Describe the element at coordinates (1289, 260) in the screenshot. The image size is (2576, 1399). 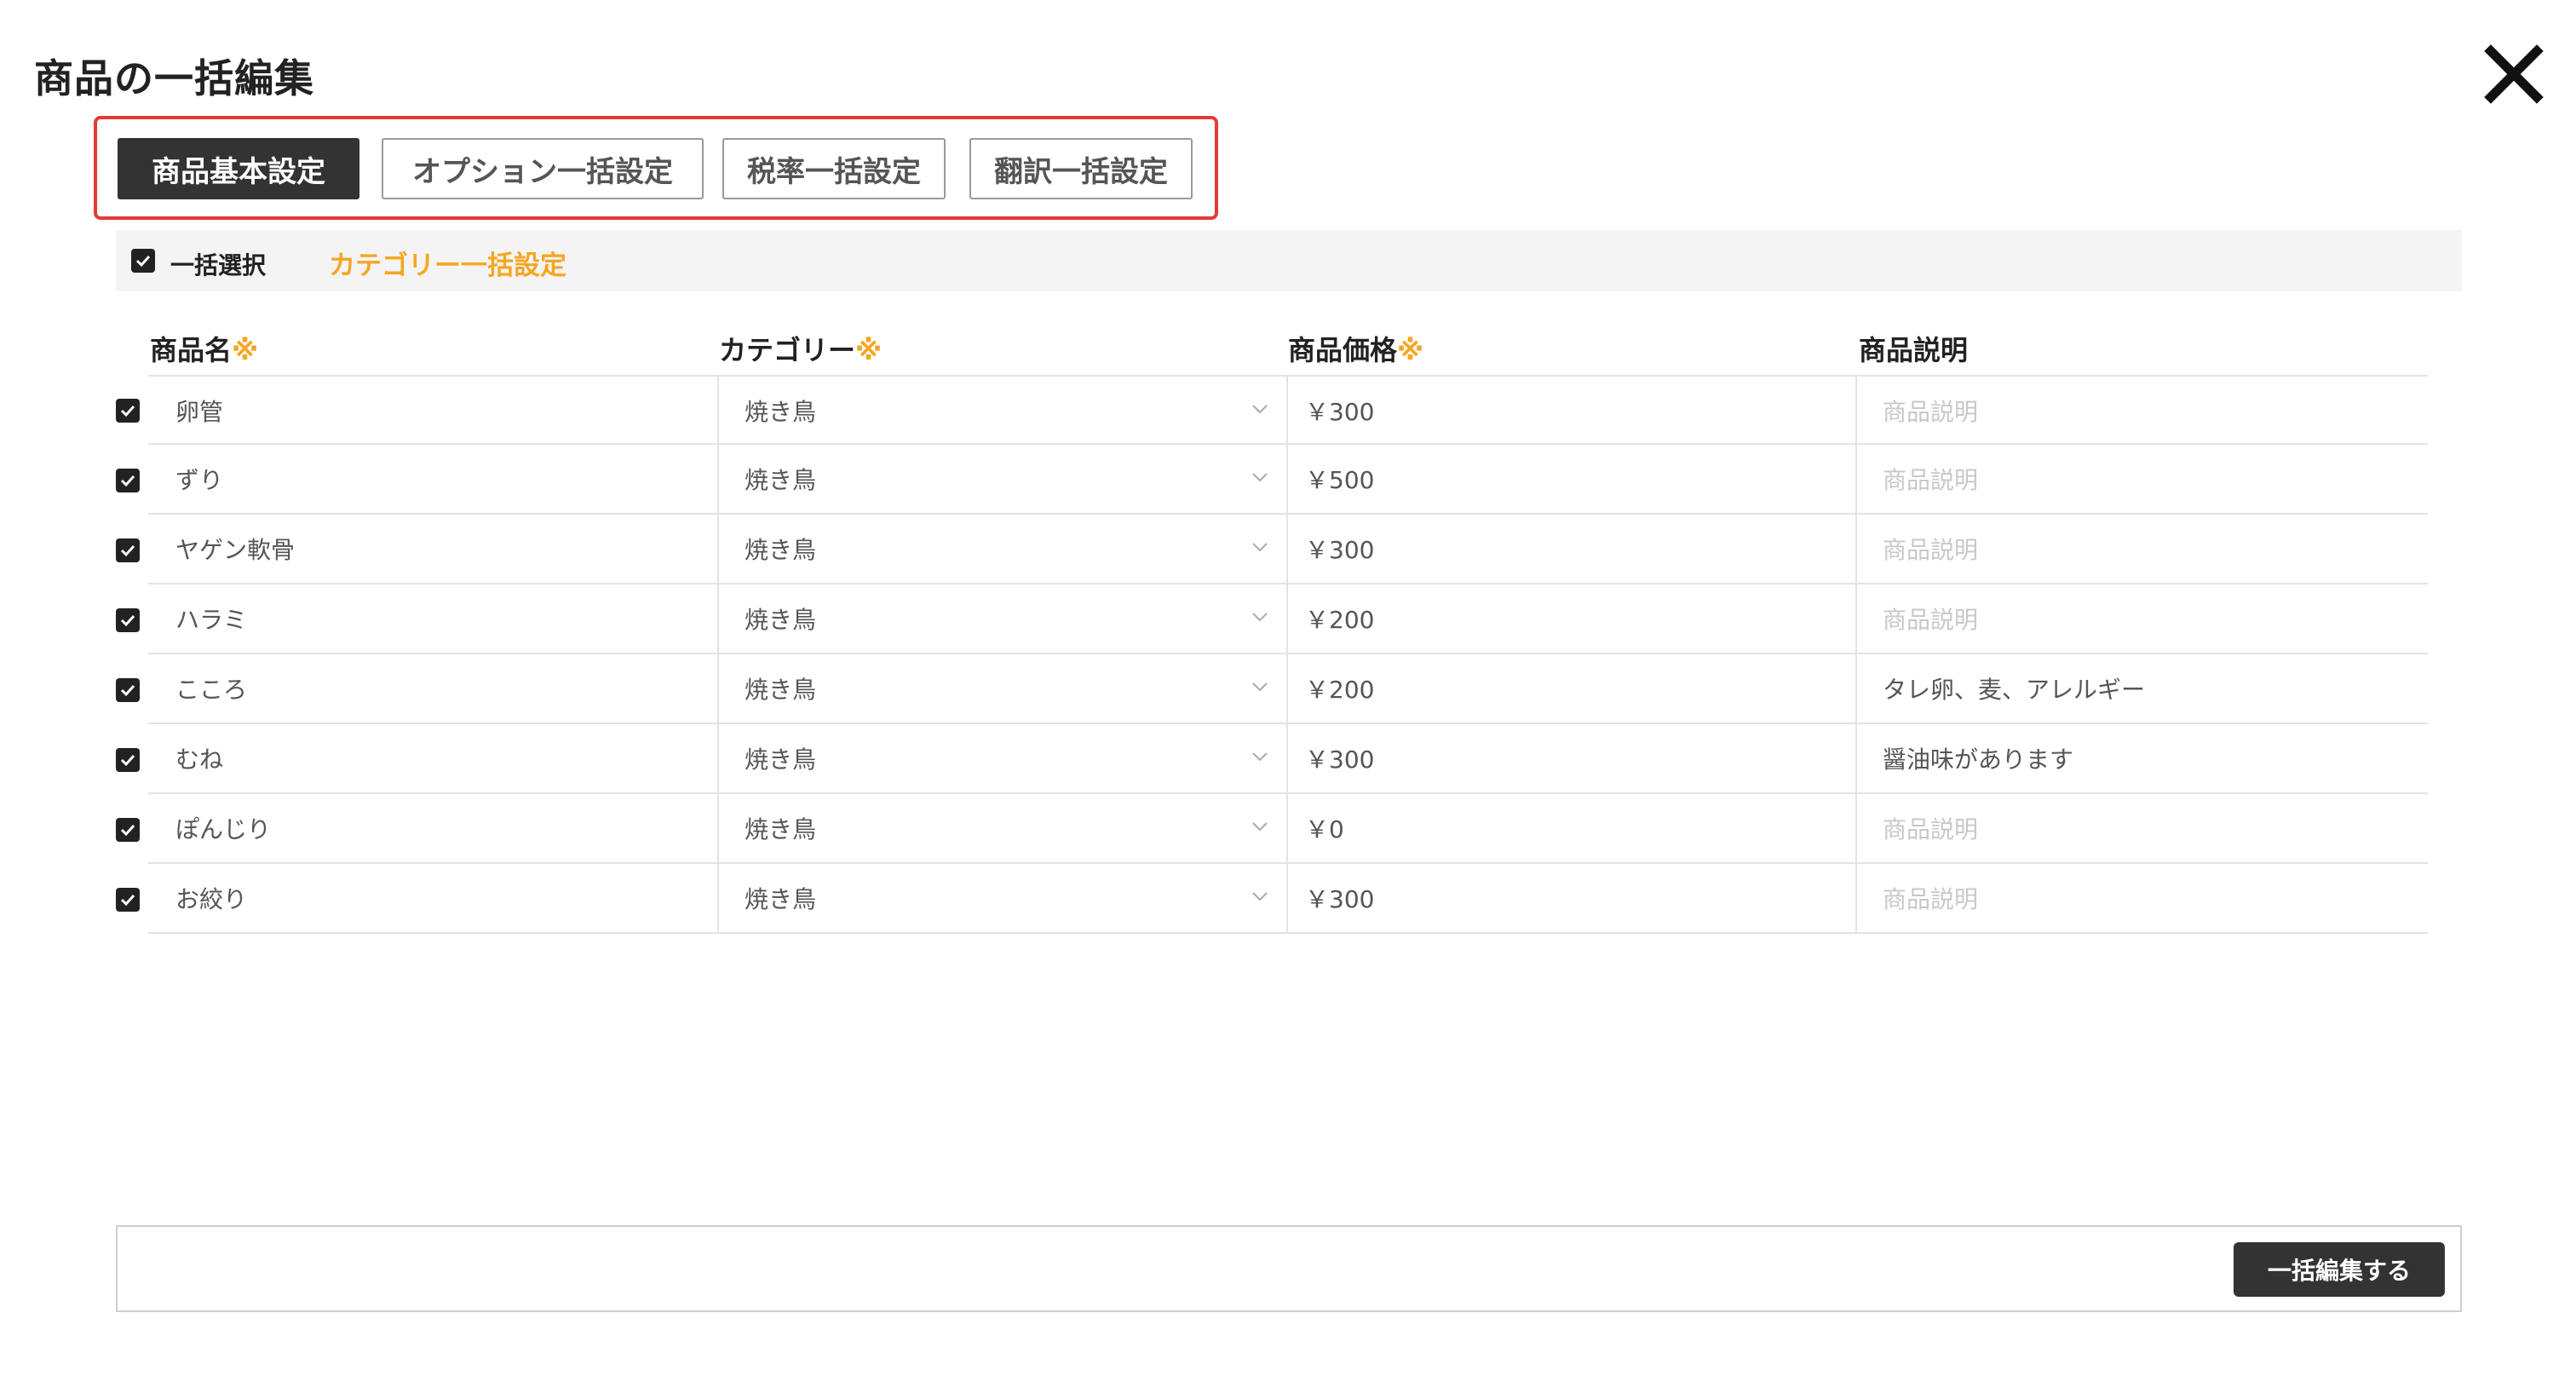
I see `select-bar: 一括選択 カテゴリー一括設定` at that location.